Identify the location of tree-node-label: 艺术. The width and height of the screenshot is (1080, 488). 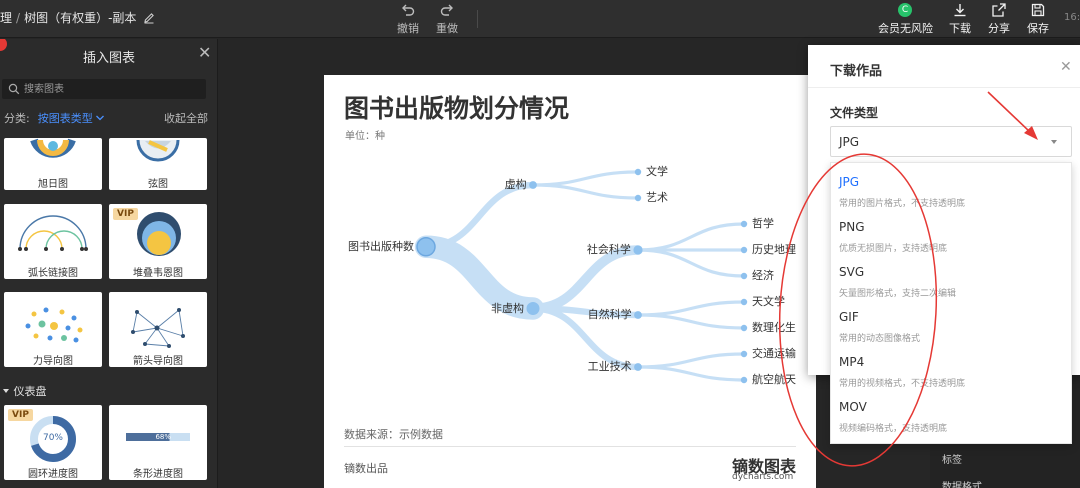
(657, 198).